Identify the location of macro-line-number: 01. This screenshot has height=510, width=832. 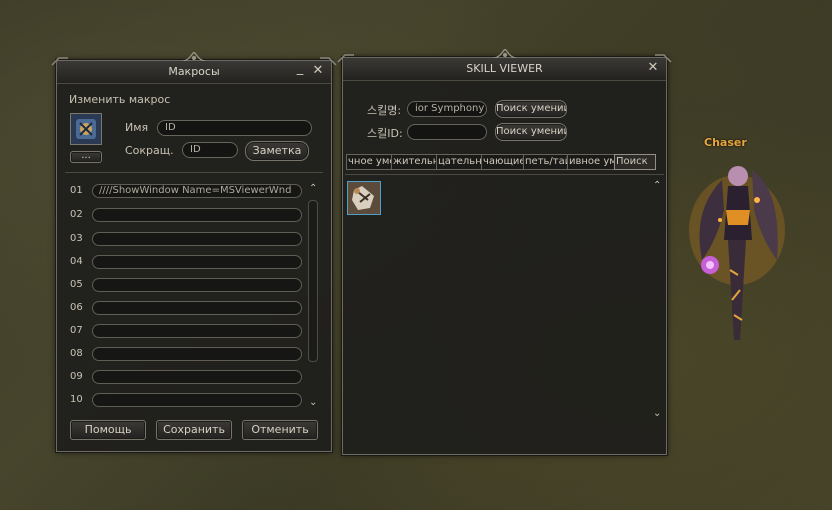
(76, 190).